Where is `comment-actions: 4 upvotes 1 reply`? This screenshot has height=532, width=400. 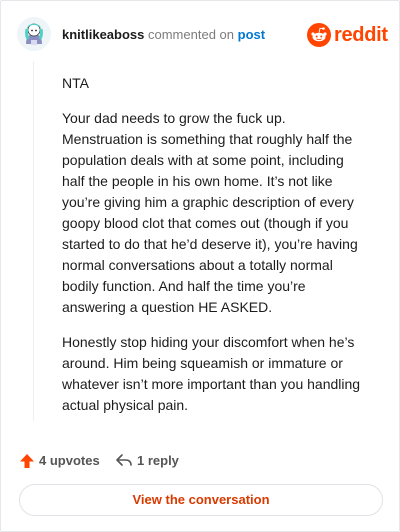
comment-actions: 4 upvotes 1 reply is located at coordinates (201, 461).